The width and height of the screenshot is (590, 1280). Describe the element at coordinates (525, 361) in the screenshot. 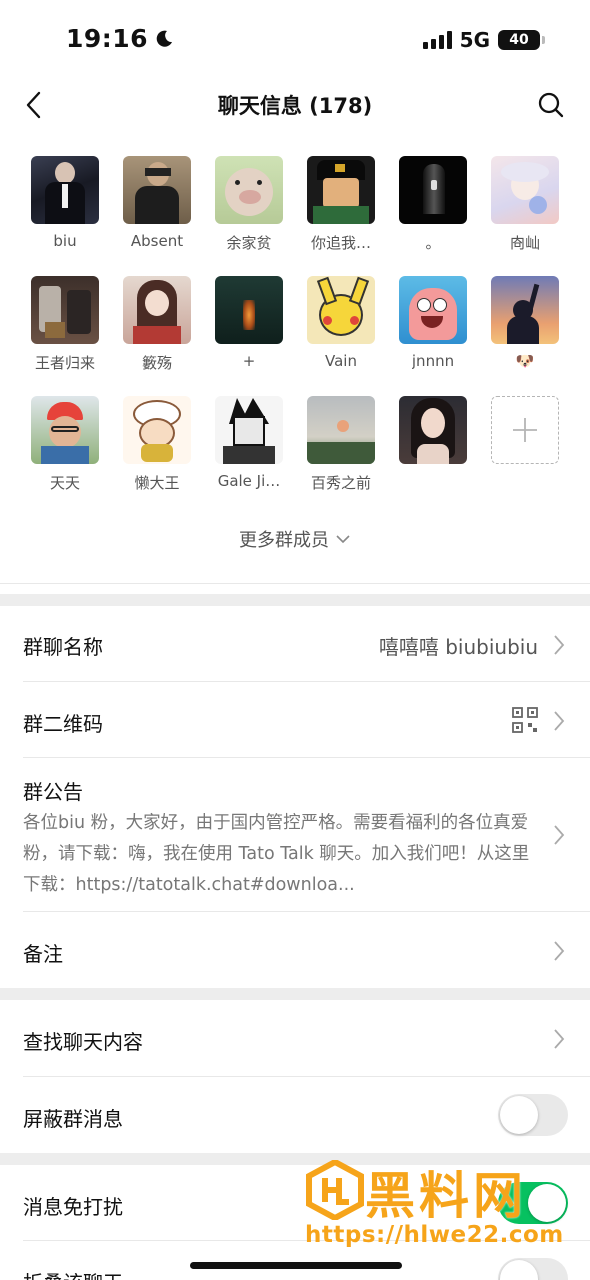

I see `member-name: 🐶` at that location.